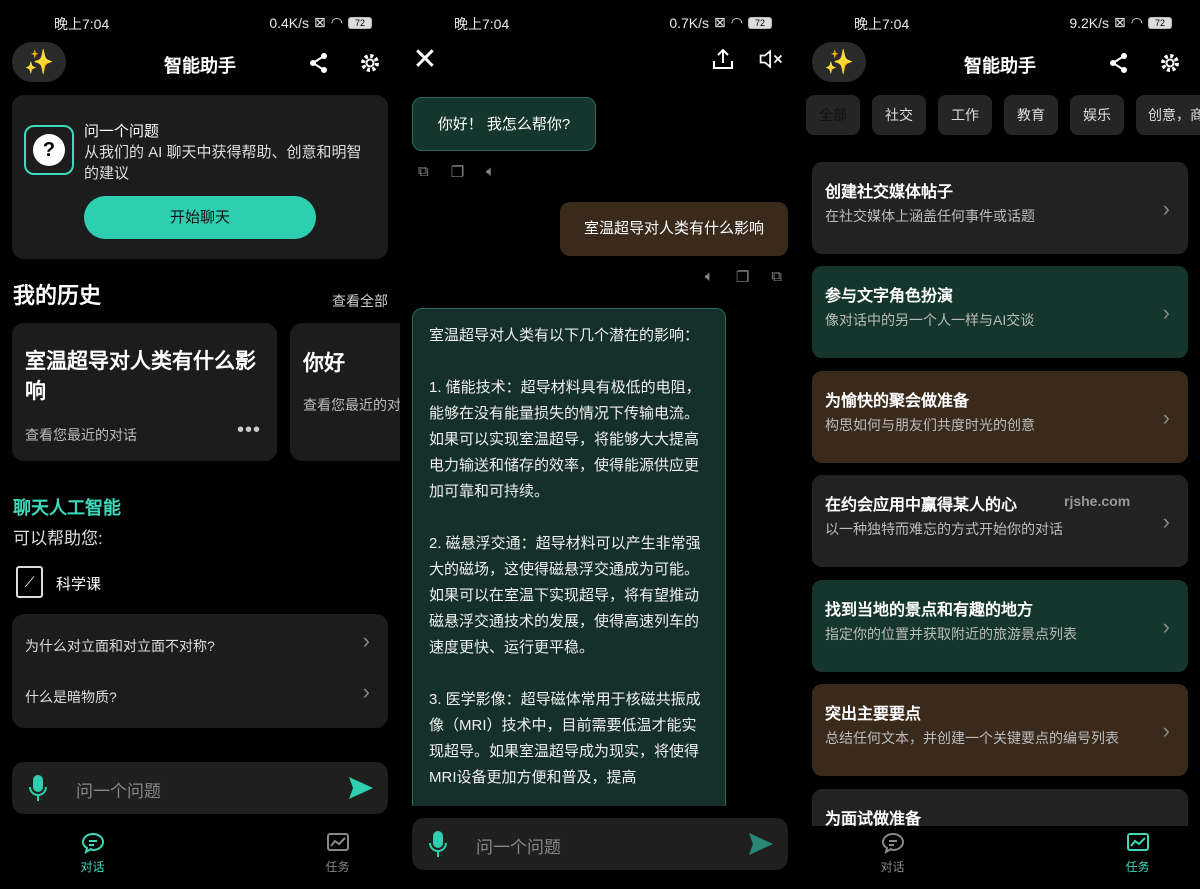 The image size is (1200, 889). I want to click on more-icon: •••, so click(249, 430).